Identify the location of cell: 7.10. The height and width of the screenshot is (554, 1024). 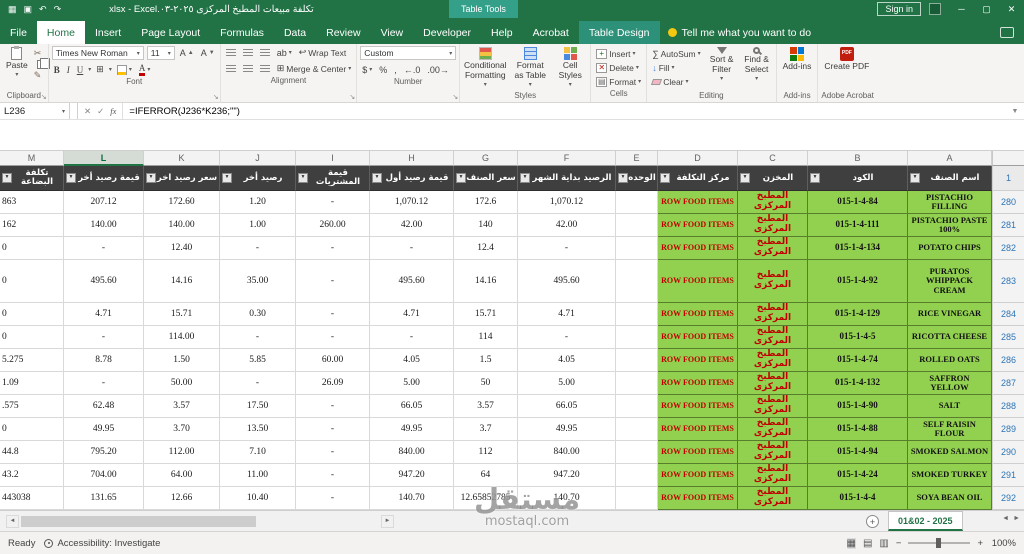
(258, 452).